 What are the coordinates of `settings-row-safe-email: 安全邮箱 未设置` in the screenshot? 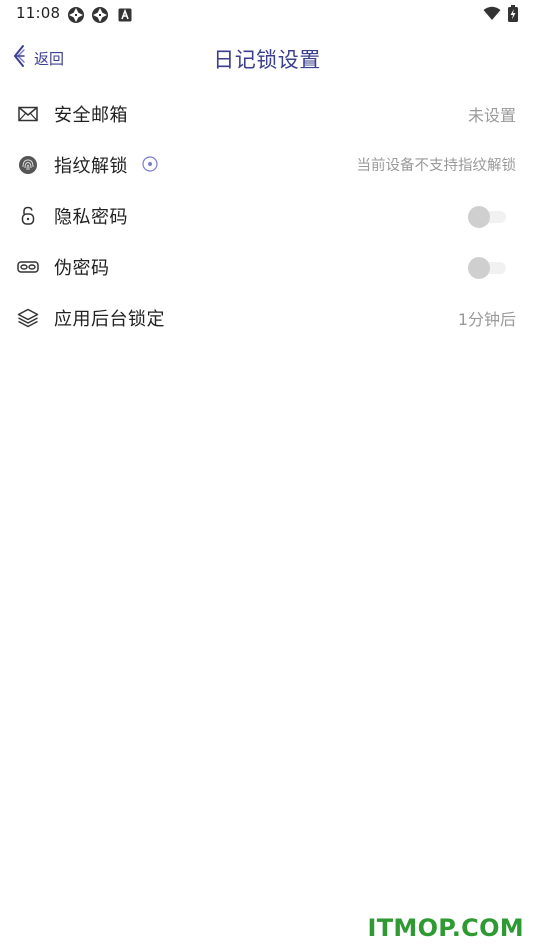 It's located at (267, 113).